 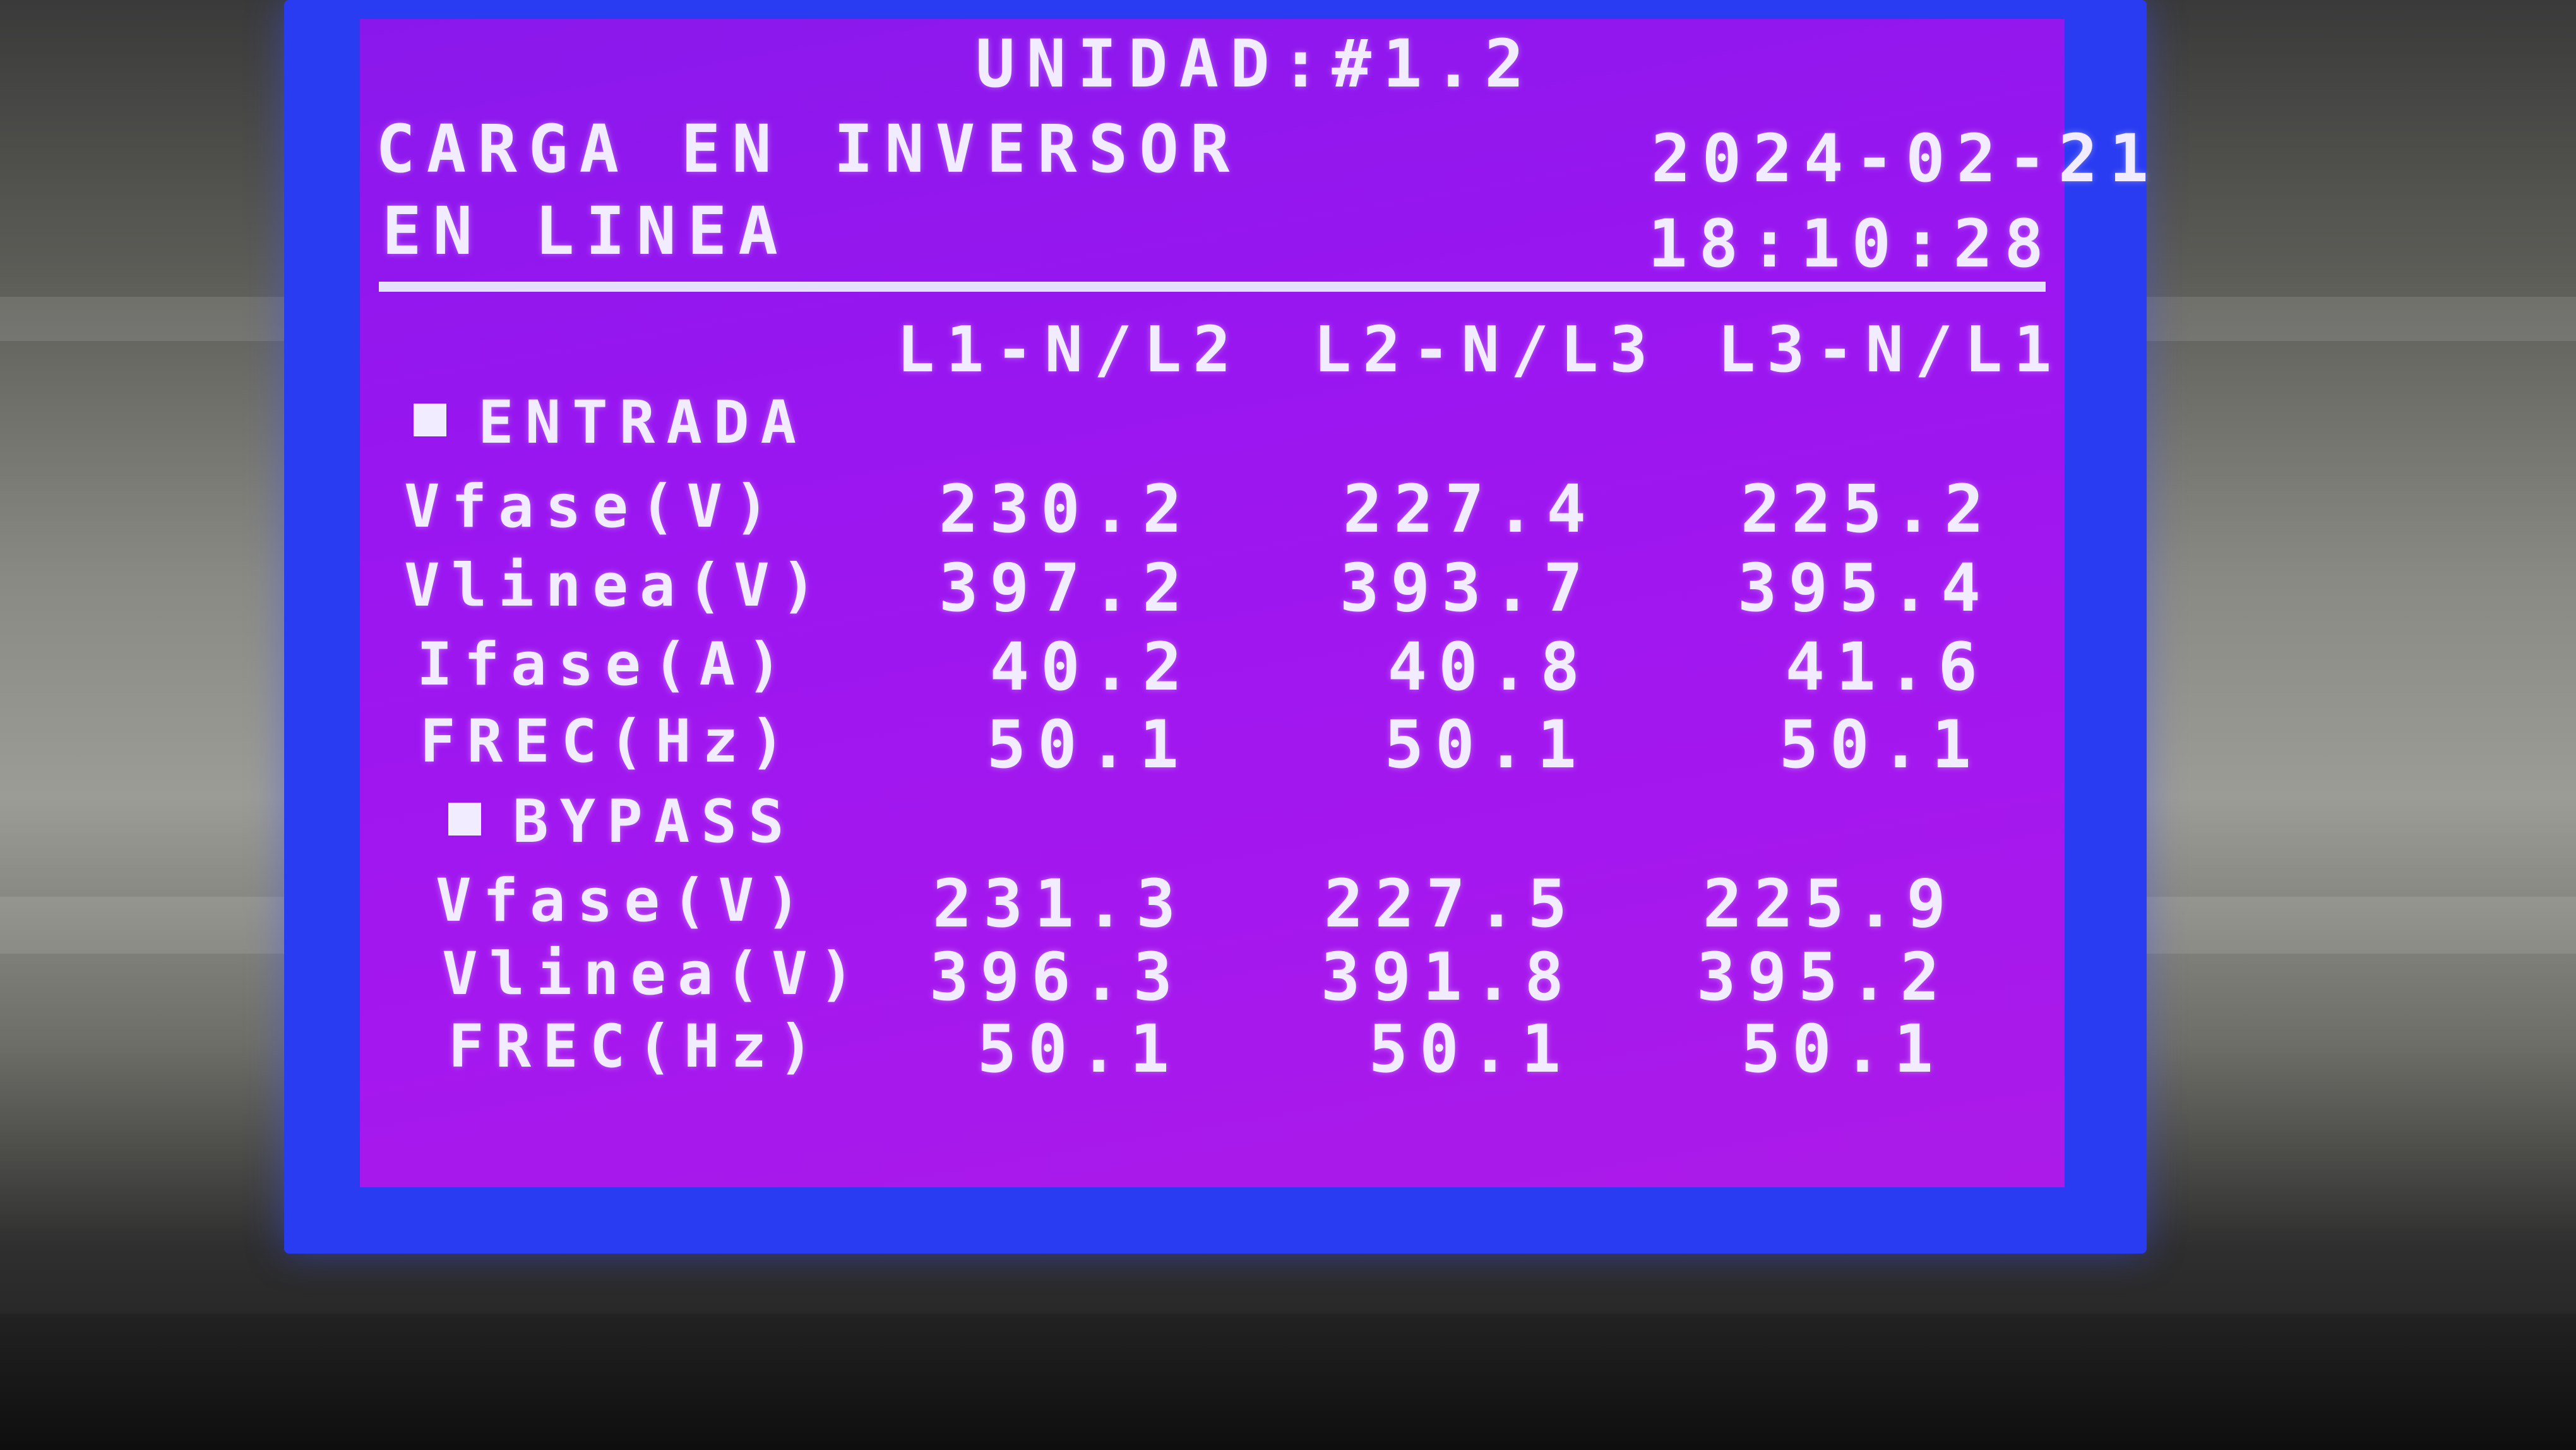 What do you see at coordinates (808, 149) in the screenshot?
I see `mode-text: CARGA EN INVERSOR` at bounding box center [808, 149].